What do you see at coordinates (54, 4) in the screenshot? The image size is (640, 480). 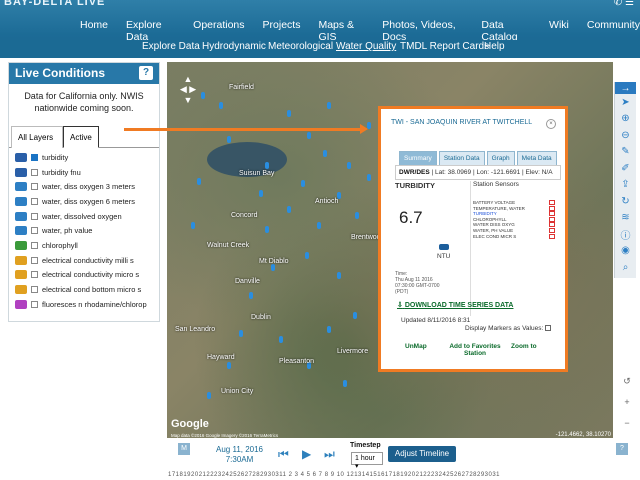 I see `brand-logo-text: BAY-DELTA LIVE` at bounding box center [54, 4].